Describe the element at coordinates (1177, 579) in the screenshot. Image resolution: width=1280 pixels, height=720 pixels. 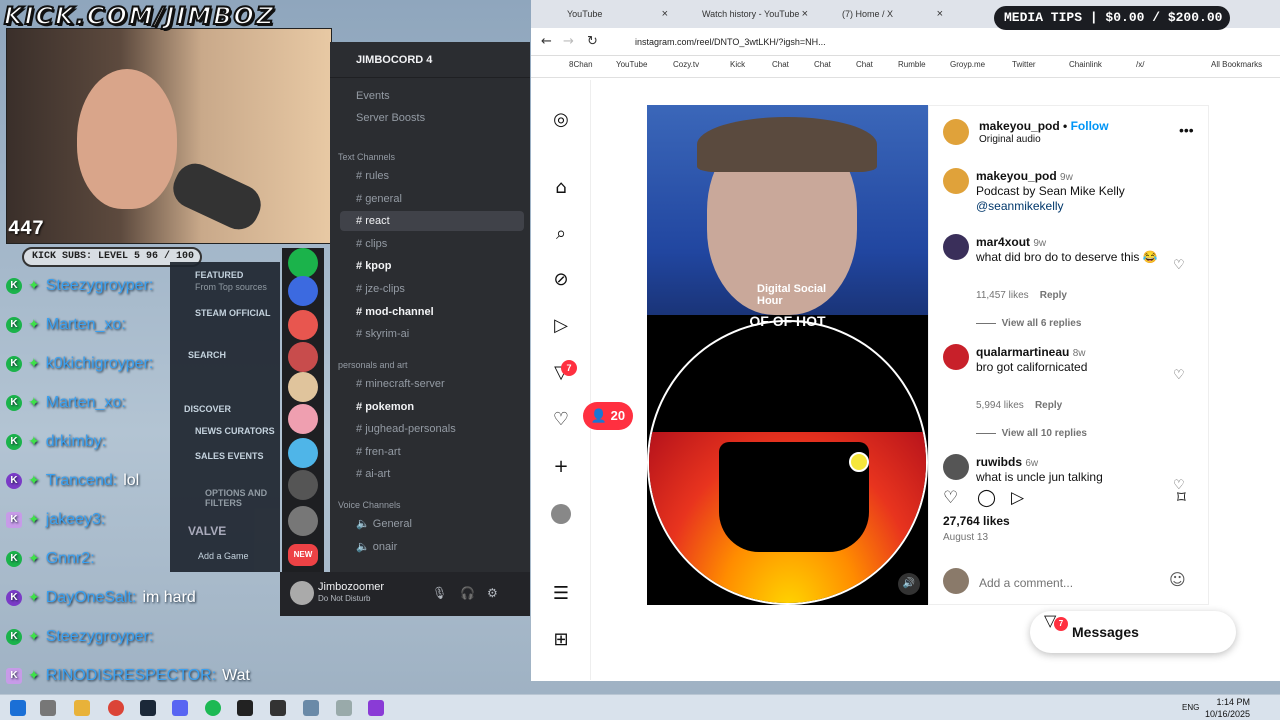
I see `emoji-icon: ☺` at that location.